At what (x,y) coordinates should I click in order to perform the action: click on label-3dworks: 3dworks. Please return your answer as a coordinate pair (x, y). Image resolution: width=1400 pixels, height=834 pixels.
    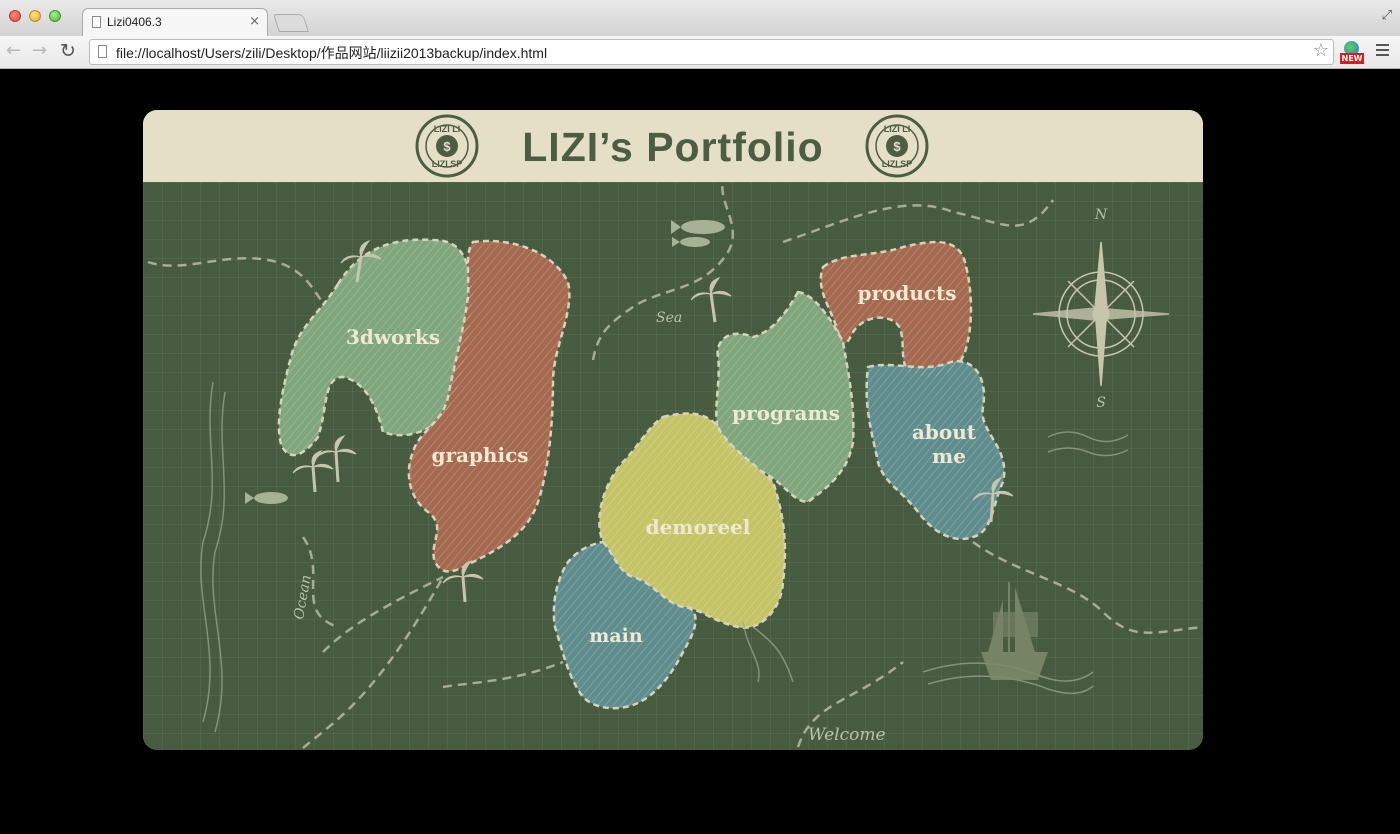
    Looking at the image, I should click on (393, 337).